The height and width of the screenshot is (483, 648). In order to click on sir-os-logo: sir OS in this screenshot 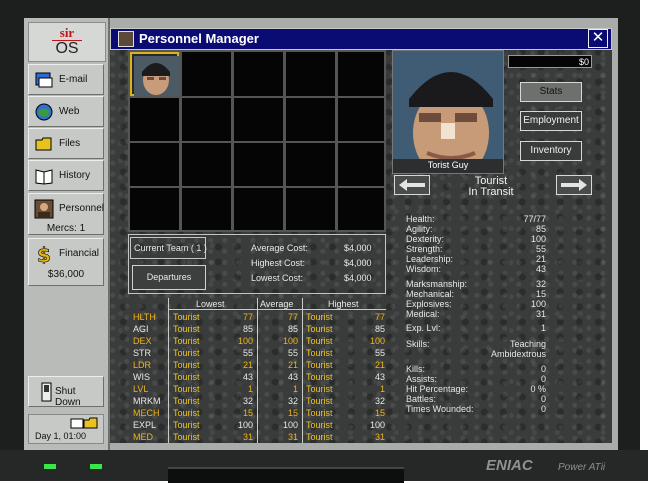, I will do `click(67, 42)`.